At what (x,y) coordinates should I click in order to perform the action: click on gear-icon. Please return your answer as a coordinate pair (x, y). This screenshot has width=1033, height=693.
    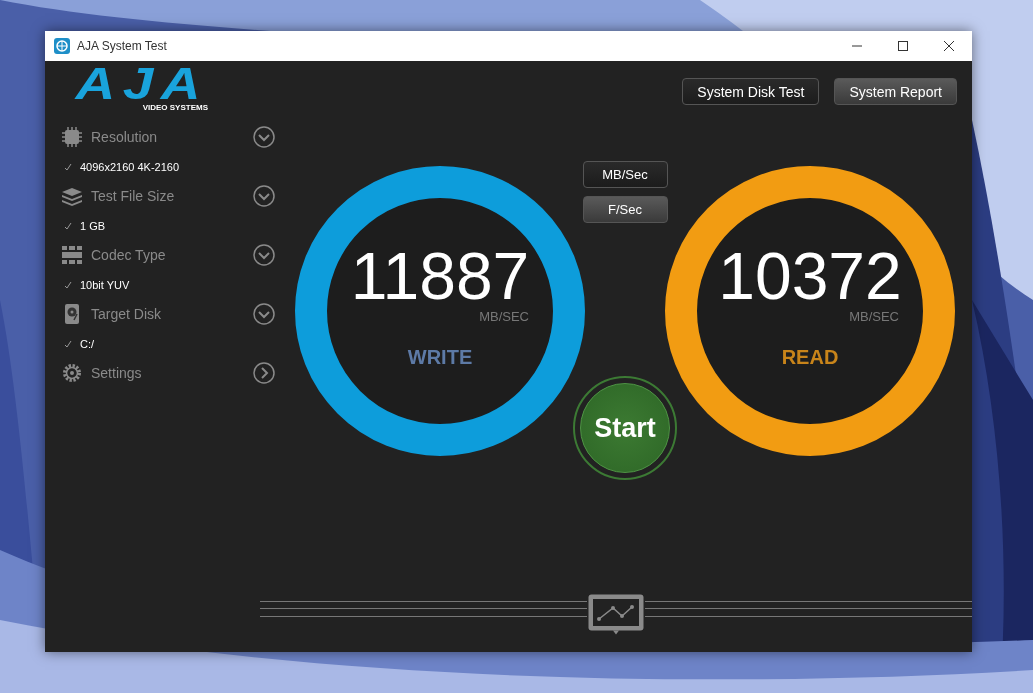
    Looking at the image, I should click on (72, 373).